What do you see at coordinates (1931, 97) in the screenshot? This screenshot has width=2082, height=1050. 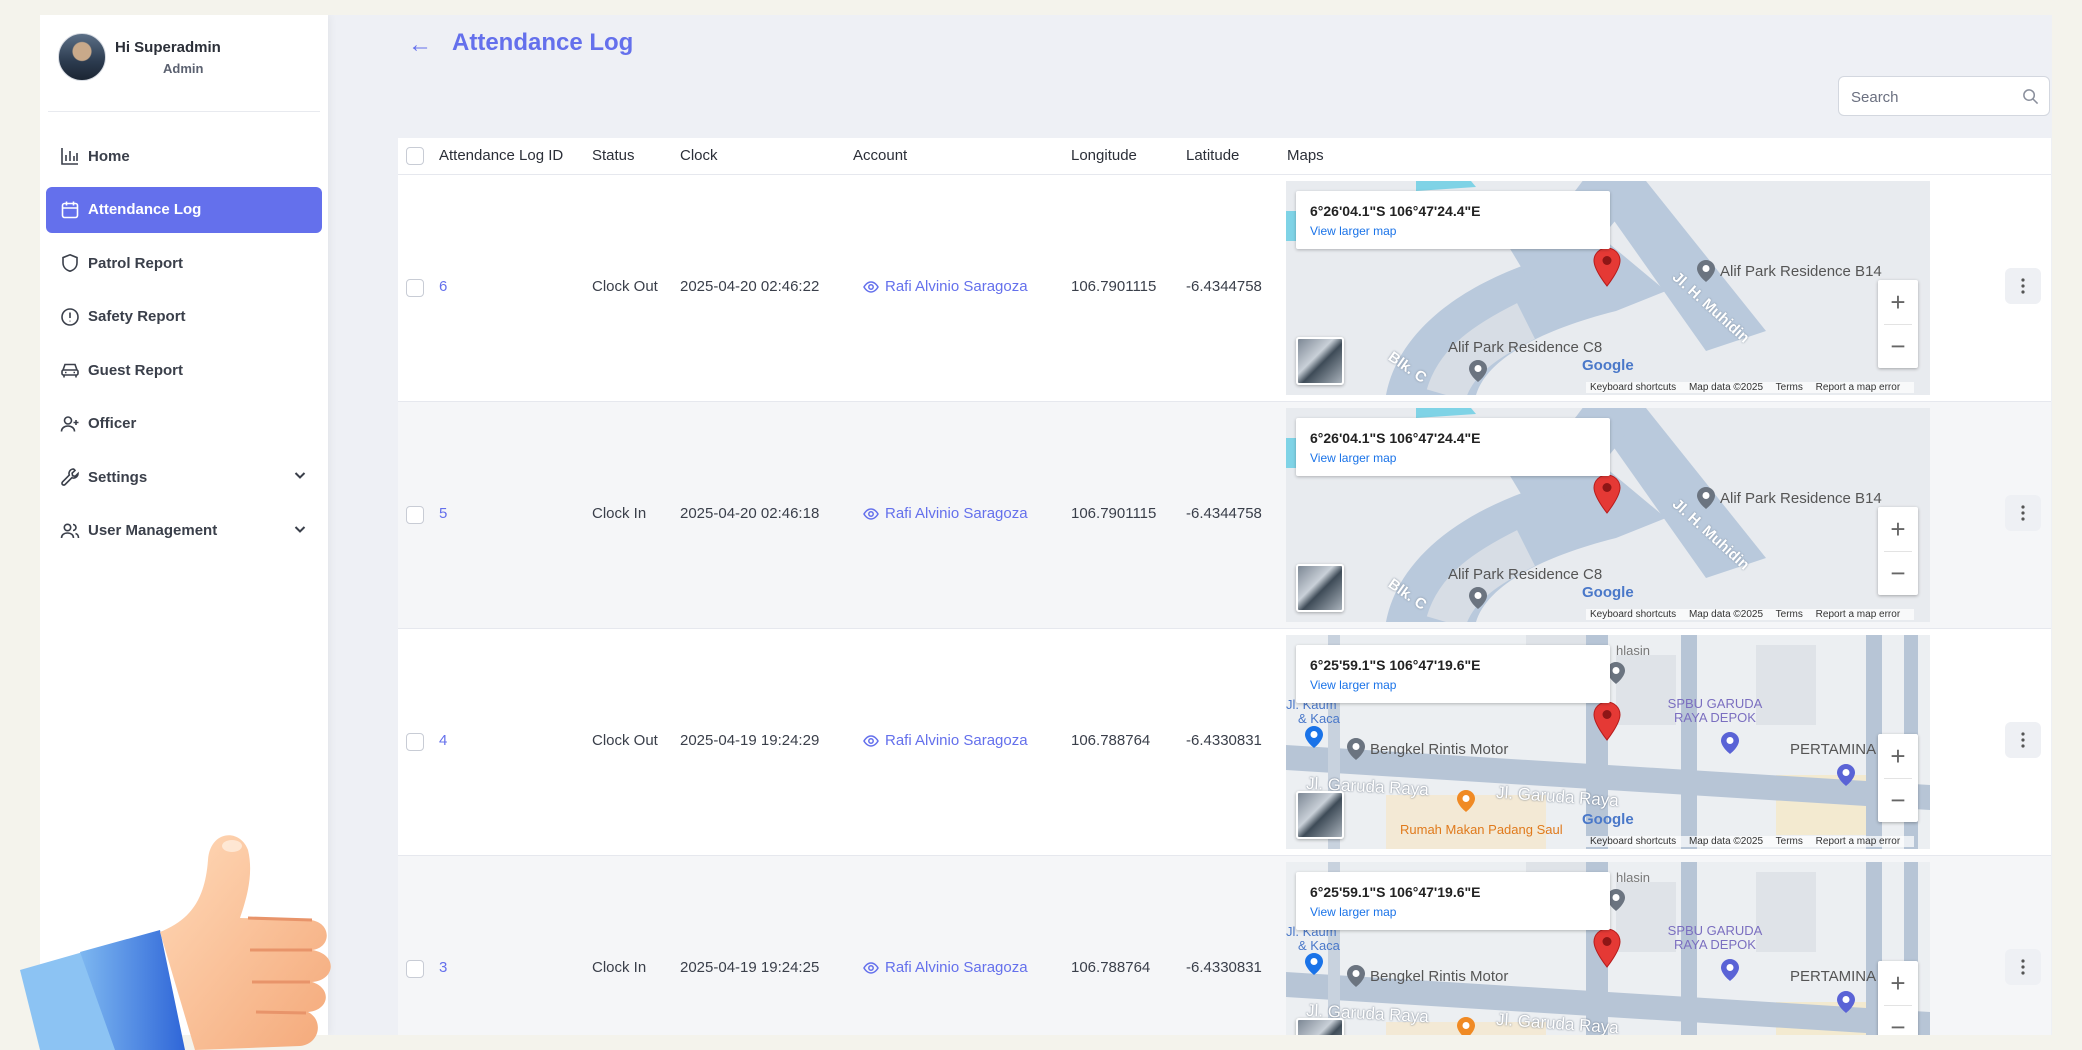 I see `search-input` at bounding box center [1931, 97].